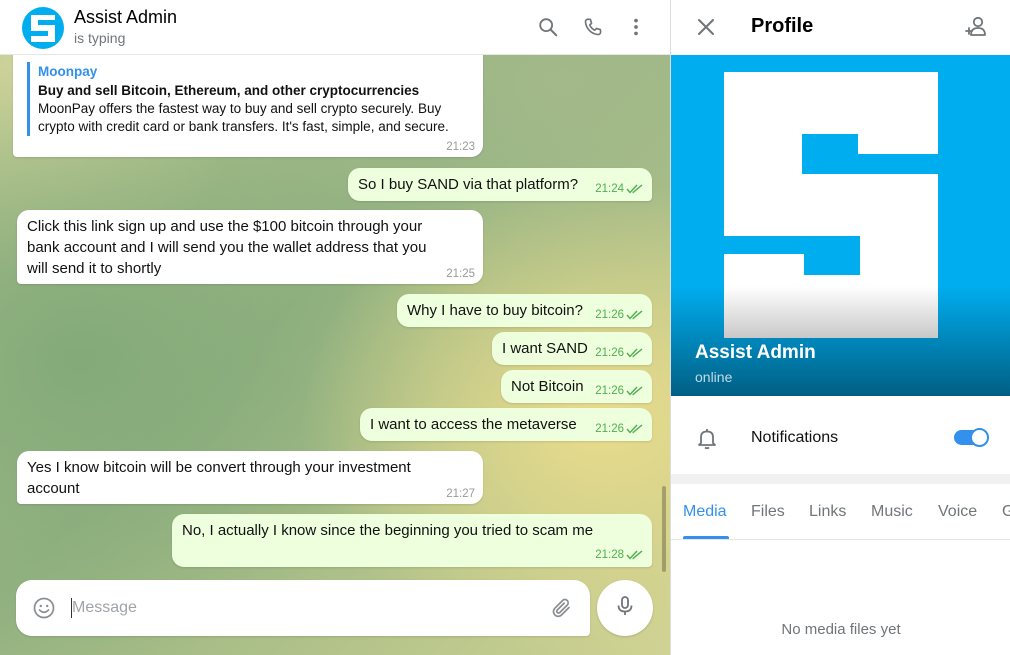 The image size is (1010, 655). I want to click on tab-music: Music, so click(892, 512).